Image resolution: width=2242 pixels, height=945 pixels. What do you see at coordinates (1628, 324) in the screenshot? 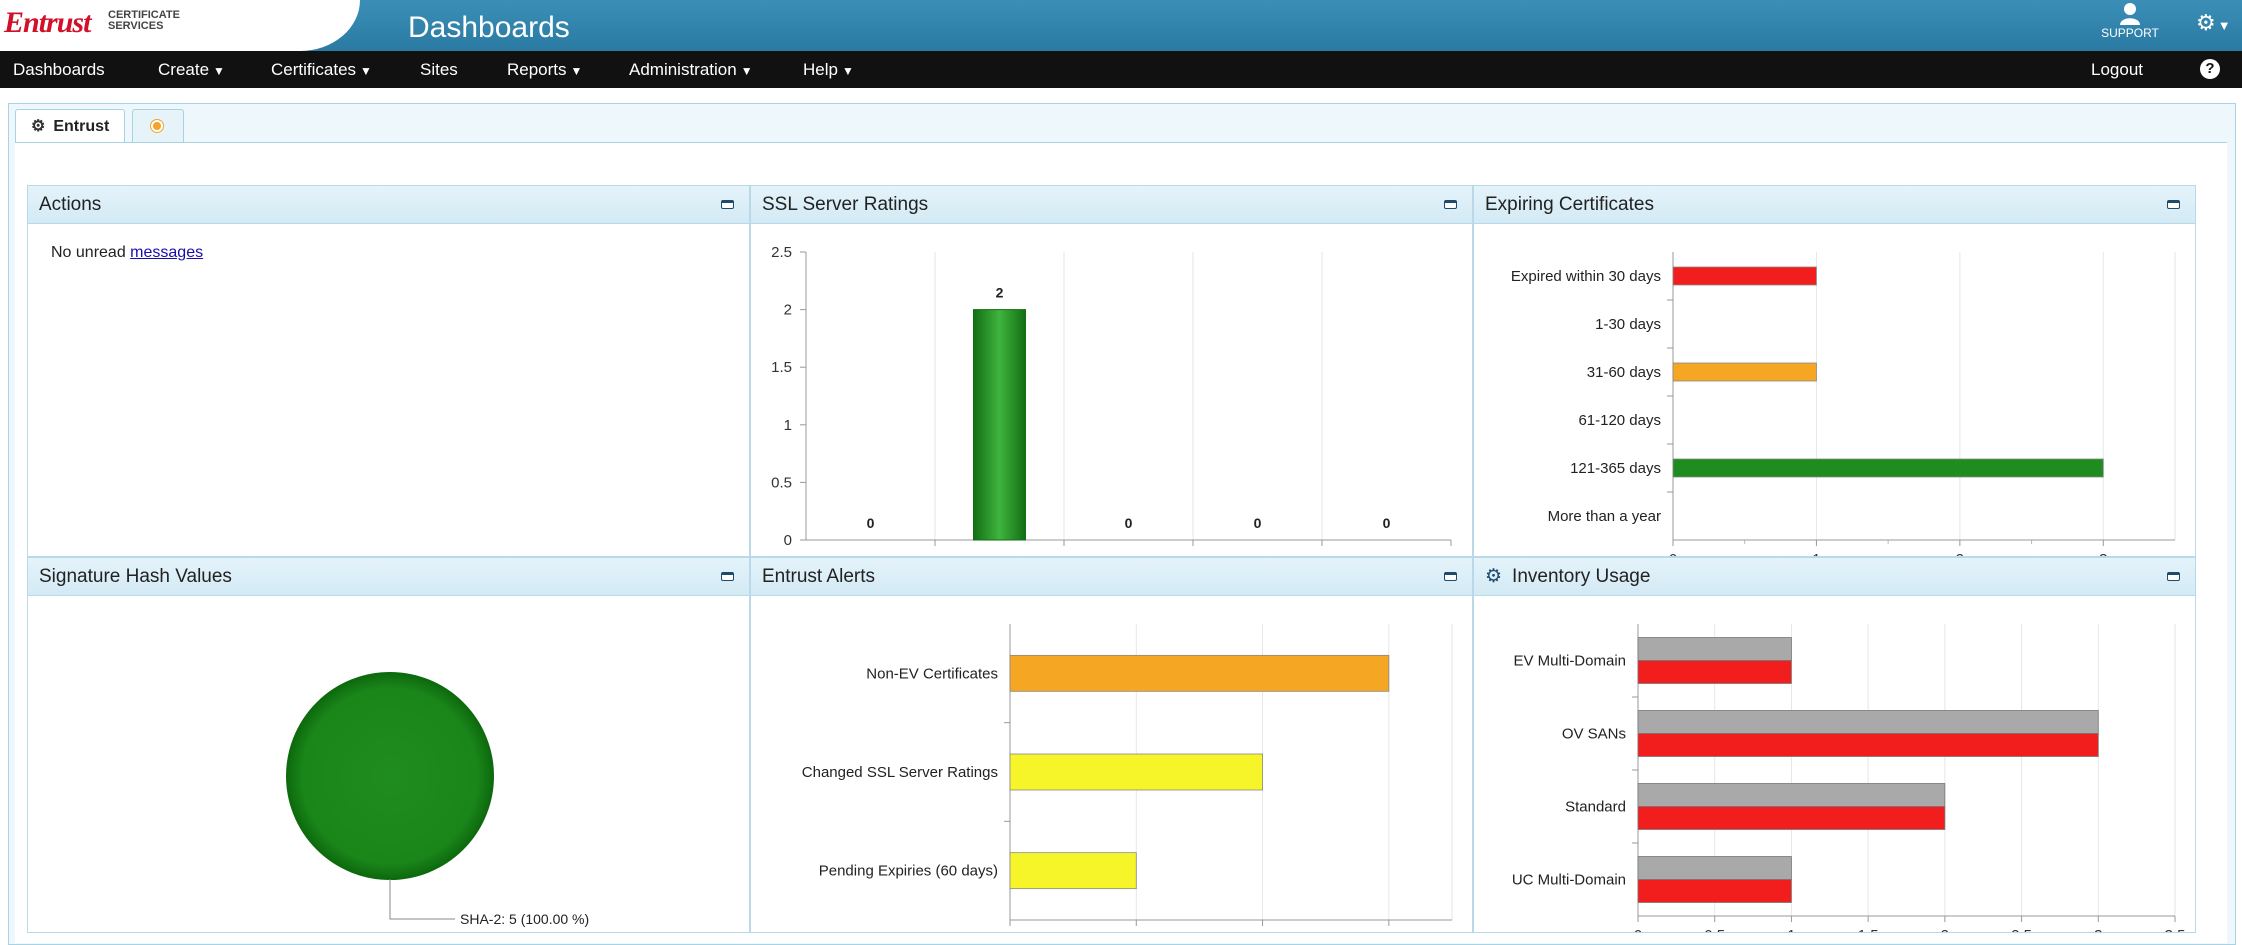
I see `y-tick-label: 1-30 days` at bounding box center [1628, 324].